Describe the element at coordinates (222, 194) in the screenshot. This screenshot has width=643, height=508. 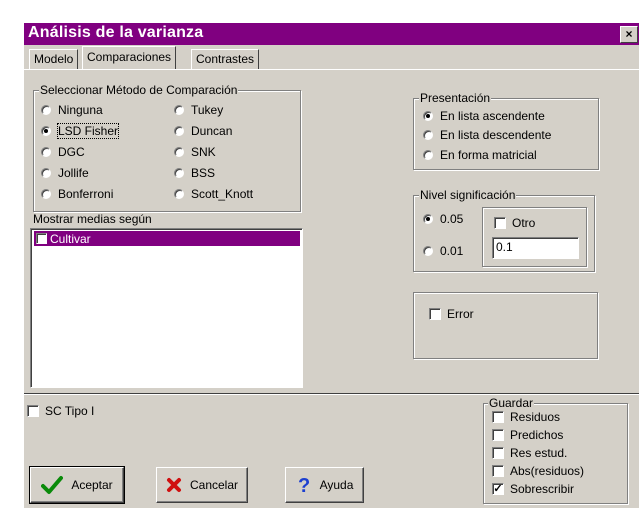
I see `radio-scott-knott-label: Scott_Knott` at that location.